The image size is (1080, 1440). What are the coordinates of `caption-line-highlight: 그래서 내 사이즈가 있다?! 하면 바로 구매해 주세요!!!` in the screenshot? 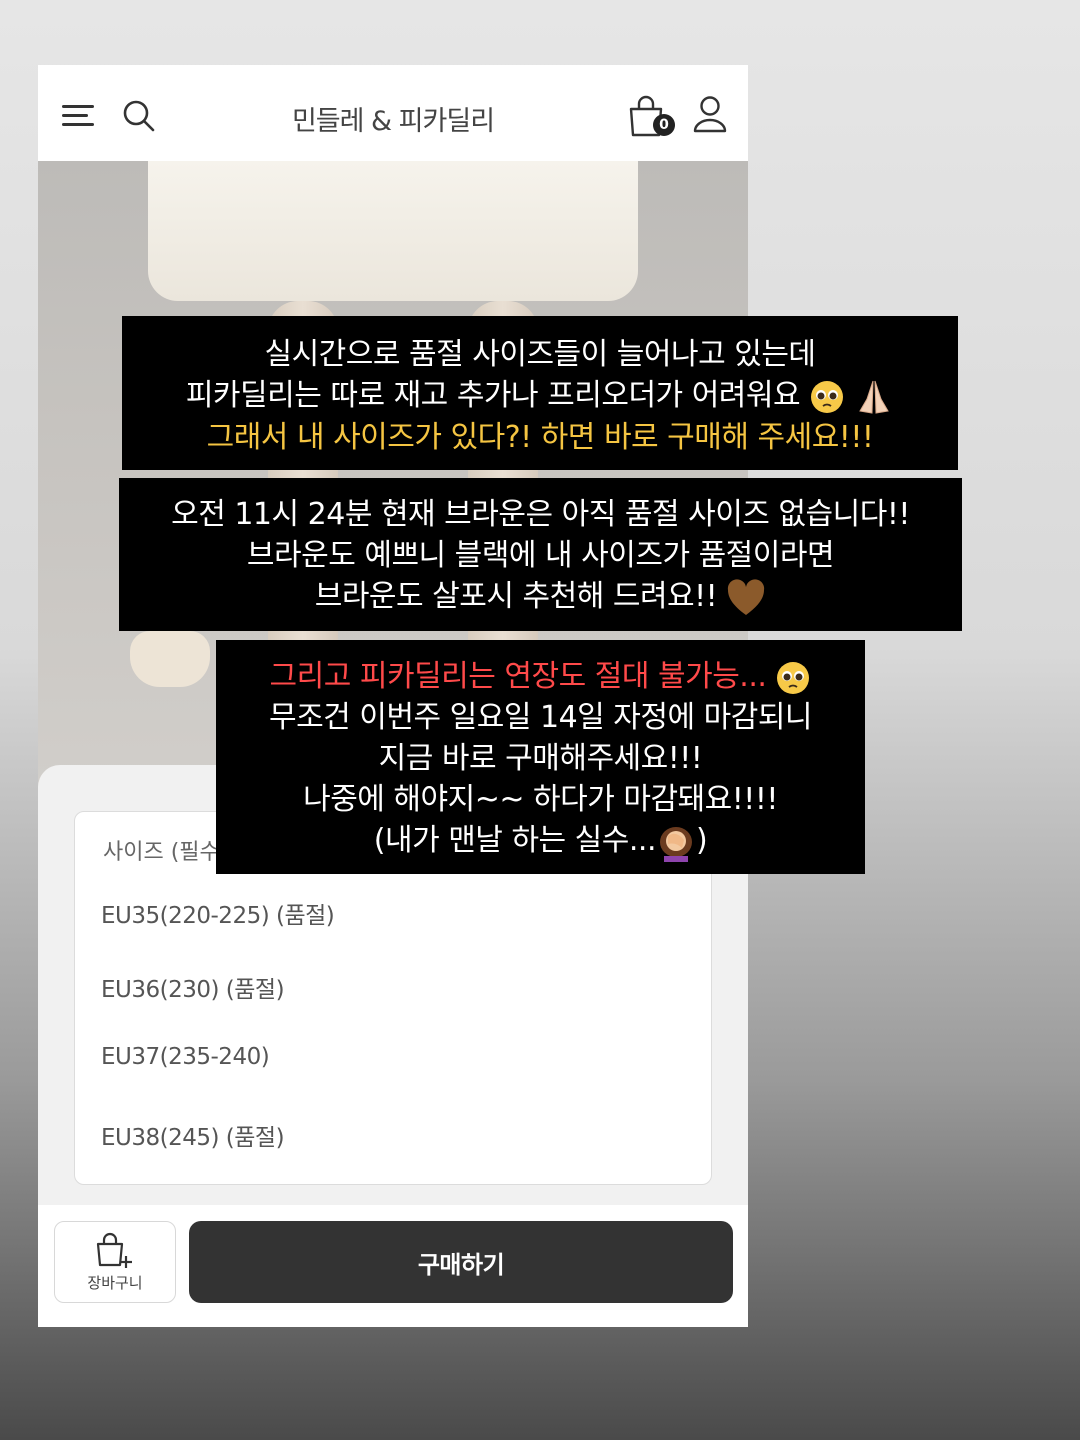 It's located at (540, 437).